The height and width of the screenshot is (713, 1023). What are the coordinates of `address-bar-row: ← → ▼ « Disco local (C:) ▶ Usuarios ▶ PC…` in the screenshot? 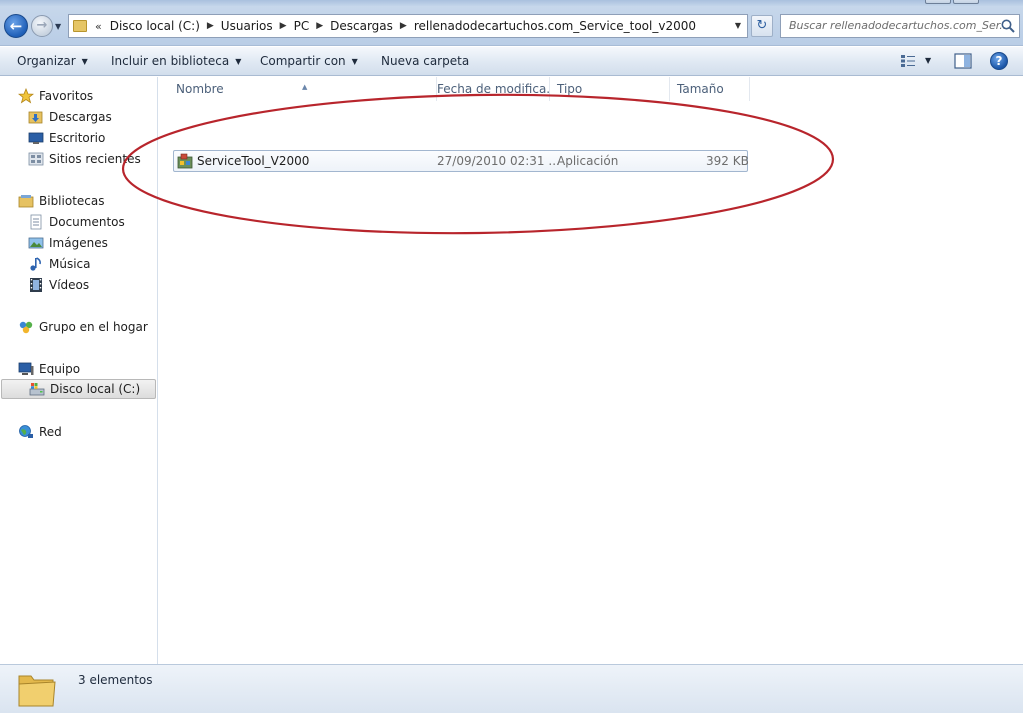 It's located at (511, 23).